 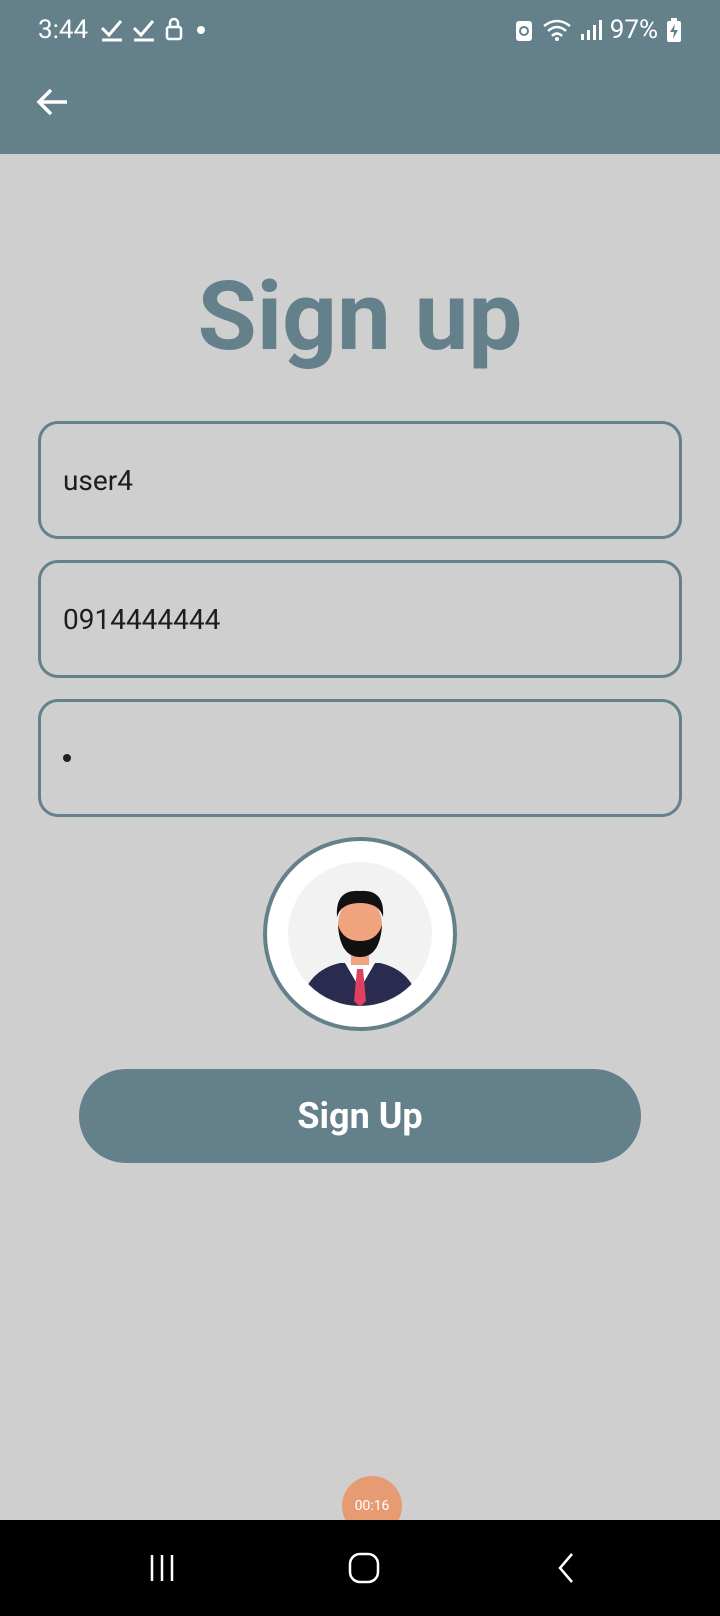 What do you see at coordinates (67, 758) in the screenshot?
I see `password-mask` at bounding box center [67, 758].